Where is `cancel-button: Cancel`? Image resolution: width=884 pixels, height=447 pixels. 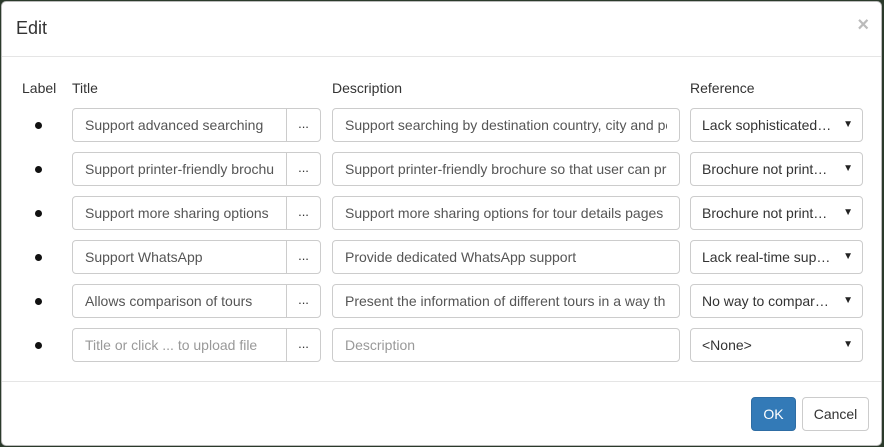 cancel-button: Cancel is located at coordinates (835, 414).